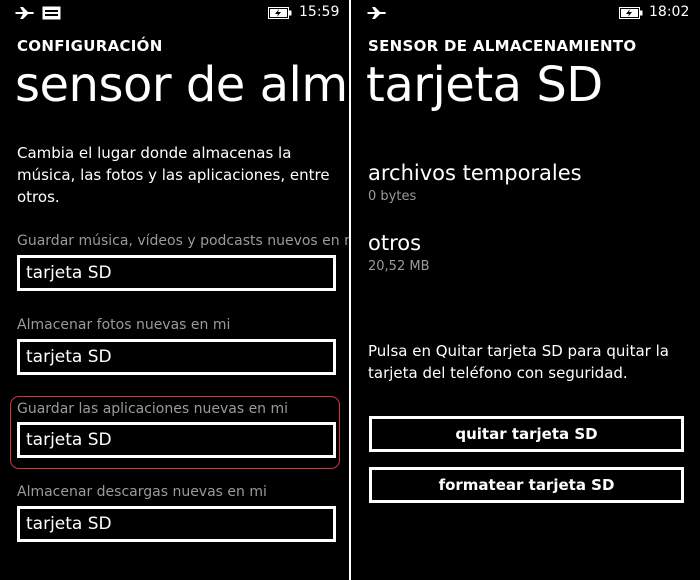 This screenshot has width=700, height=580. What do you see at coordinates (174, 14) in the screenshot?
I see `status-bar: 15:59` at bounding box center [174, 14].